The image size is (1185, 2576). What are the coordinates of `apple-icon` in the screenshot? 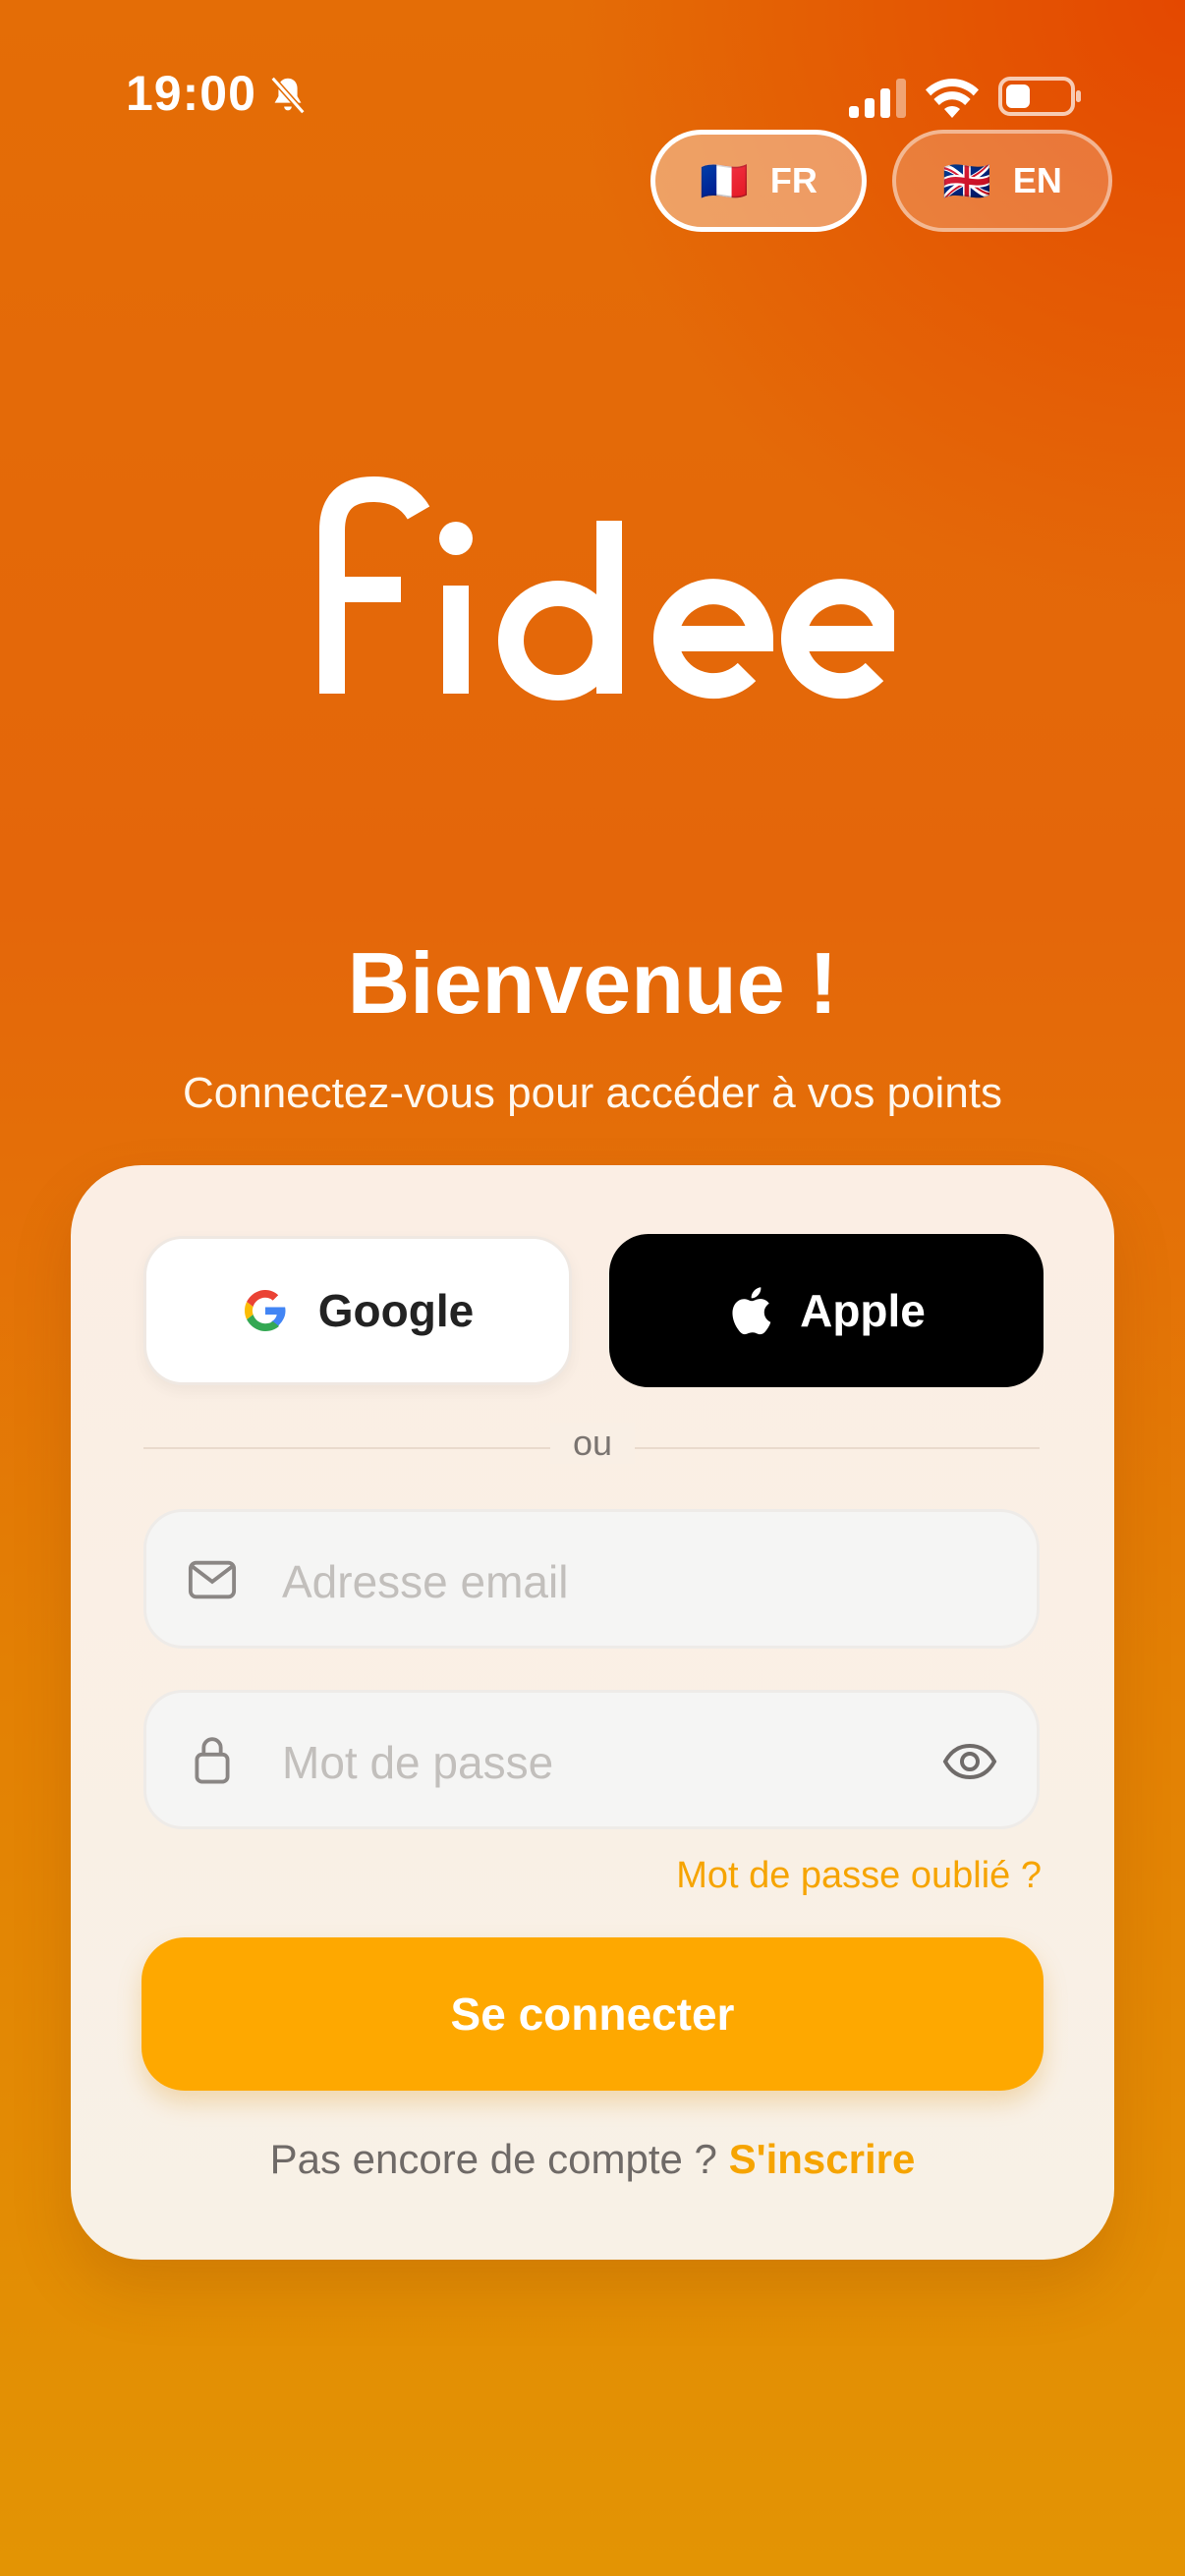 It's located at (752, 1311).